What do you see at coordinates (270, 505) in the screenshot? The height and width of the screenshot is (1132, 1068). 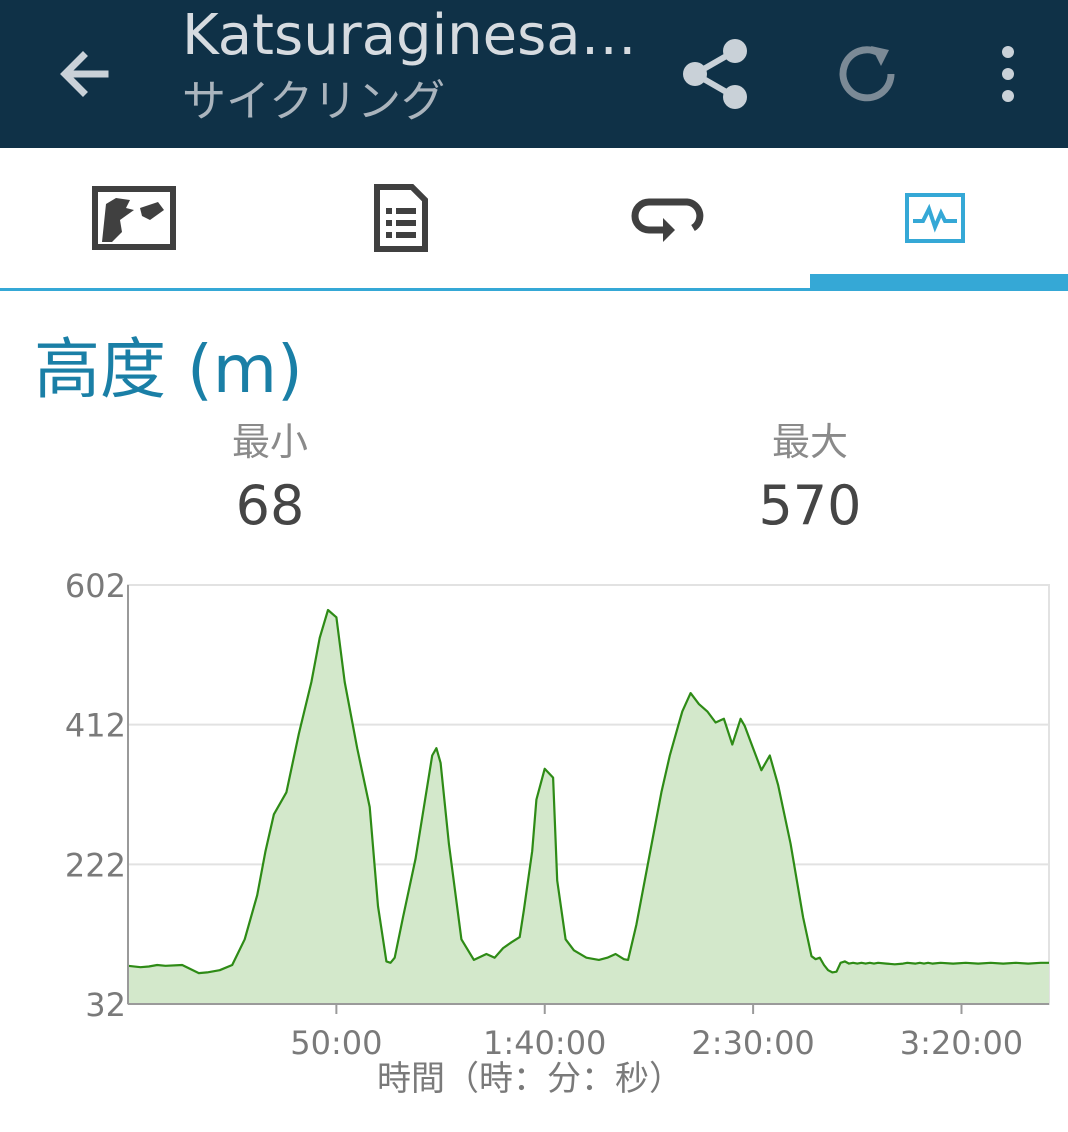 I see `min-value: 68` at bounding box center [270, 505].